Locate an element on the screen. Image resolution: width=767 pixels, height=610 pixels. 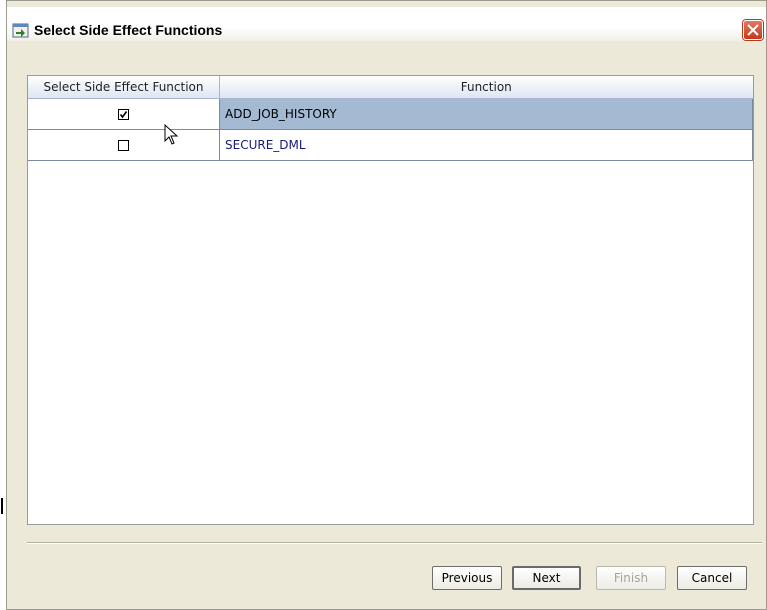
edge-mark is located at coordinates (2, 506).